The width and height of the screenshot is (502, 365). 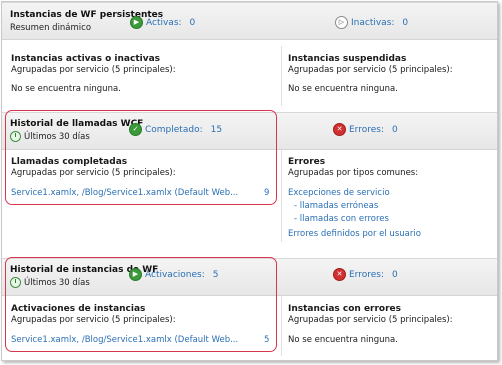 I want to click on faulted-calls-link: - llamadas con errores, so click(x=341, y=219).